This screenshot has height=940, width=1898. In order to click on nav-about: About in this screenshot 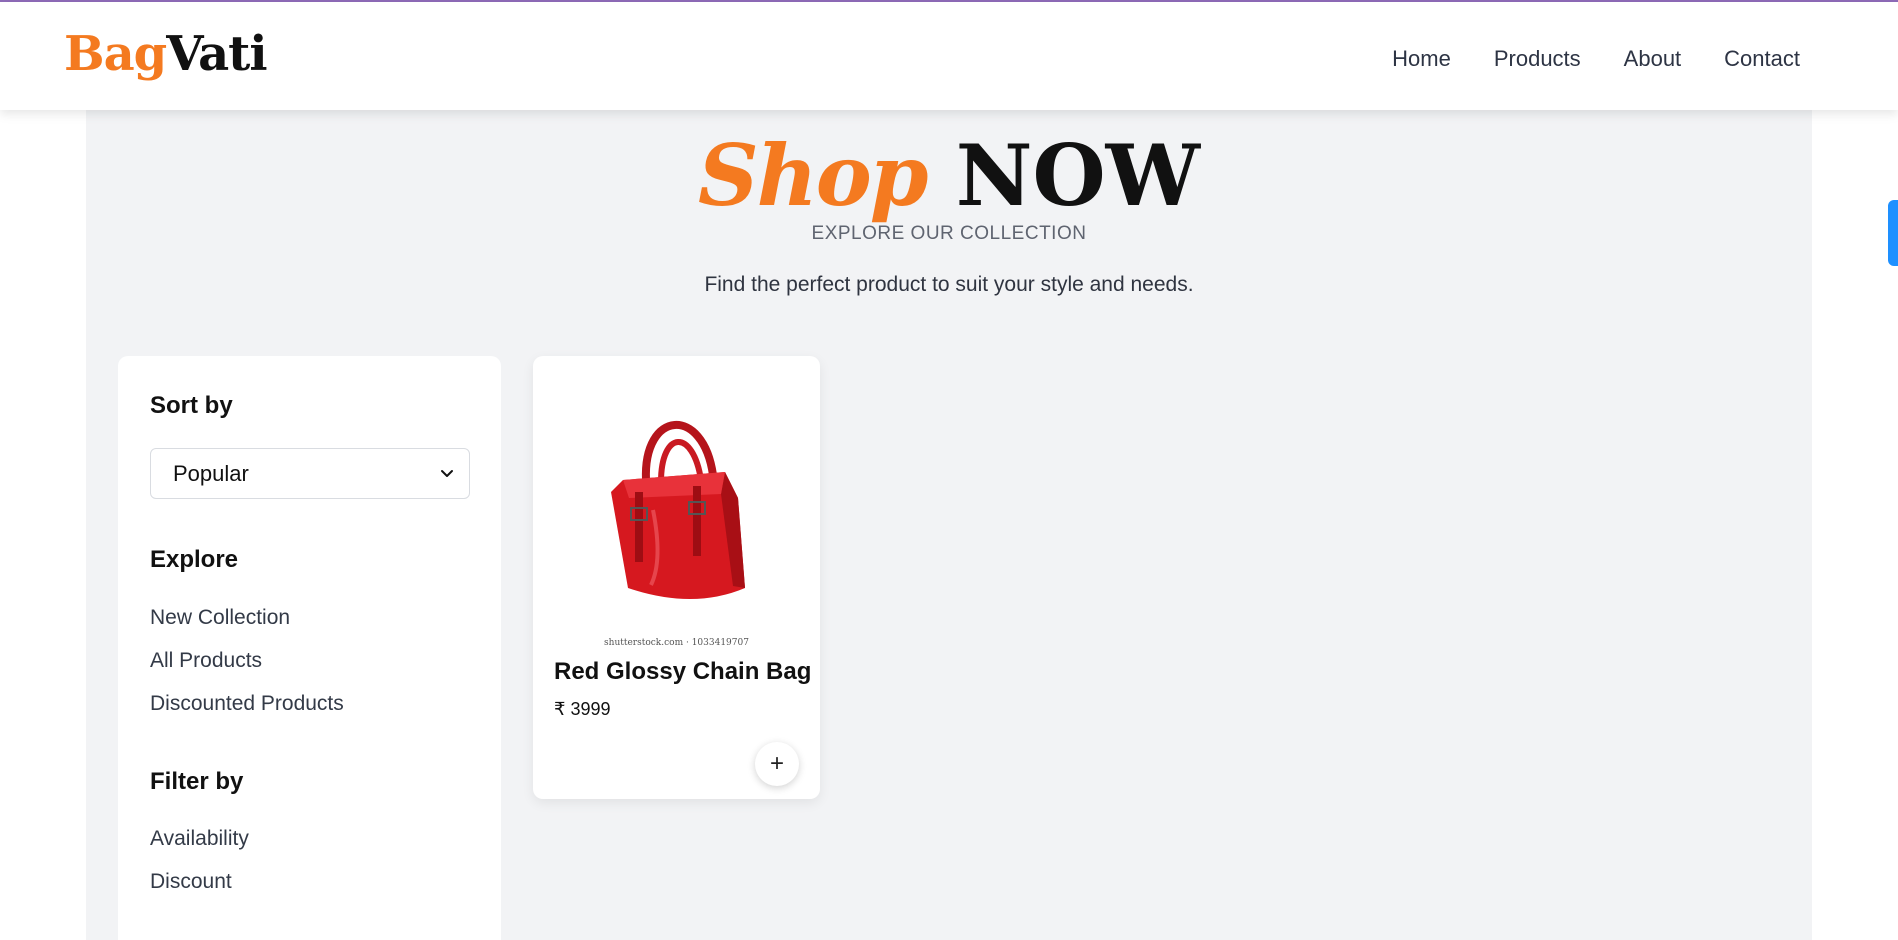, I will do `click(1653, 59)`.